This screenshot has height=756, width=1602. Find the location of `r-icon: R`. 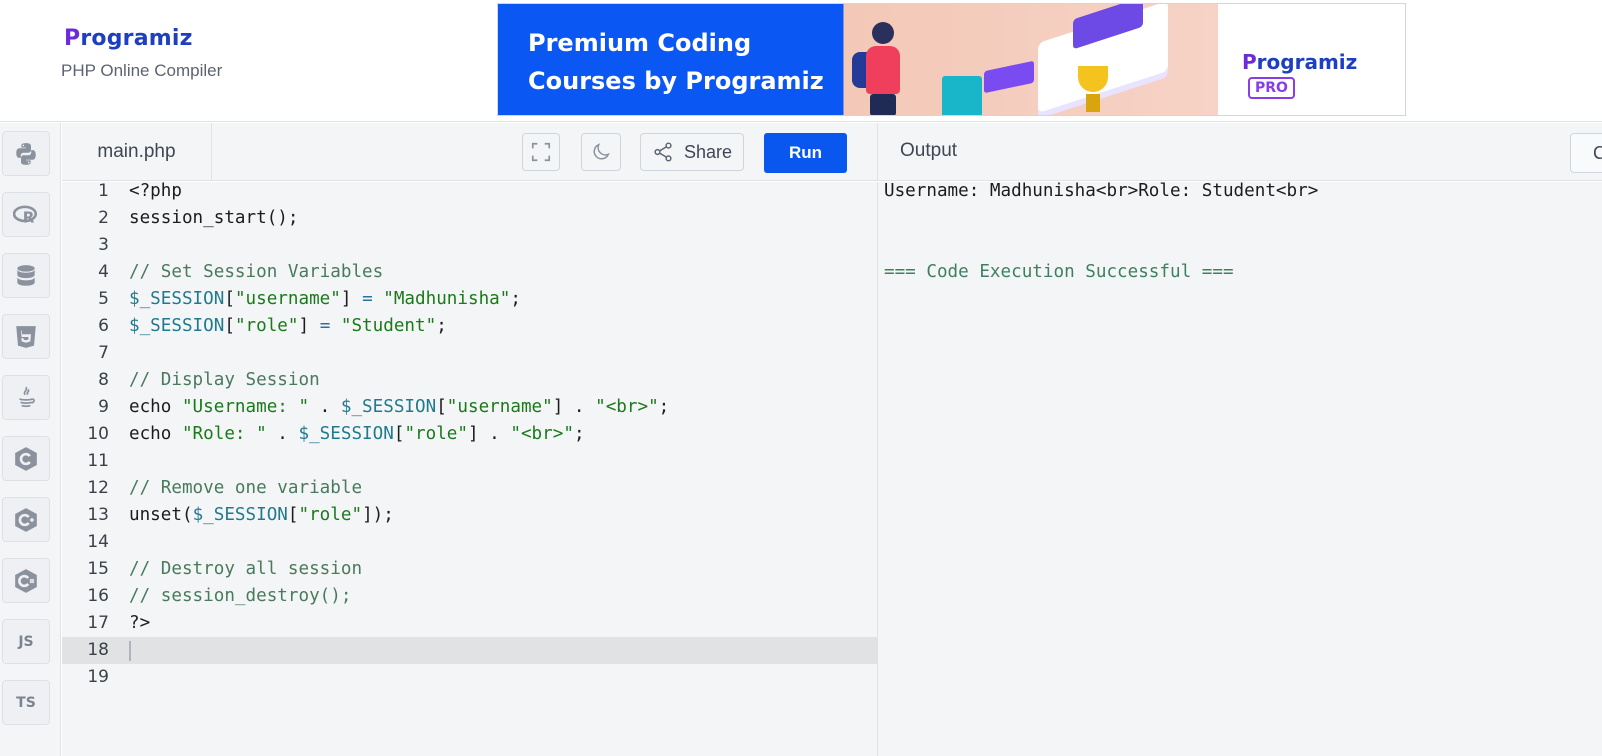

r-icon: R is located at coordinates (26, 214).